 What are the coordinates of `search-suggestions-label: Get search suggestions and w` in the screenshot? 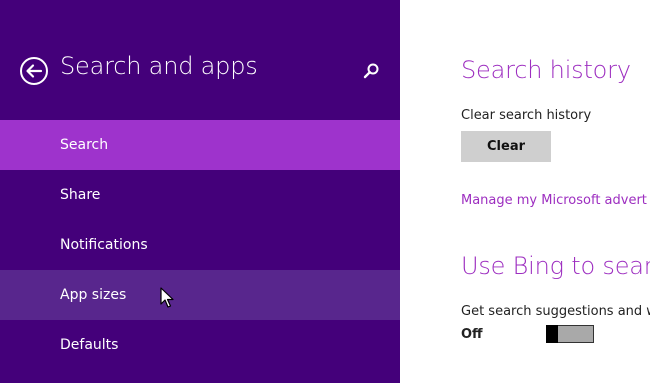 It's located at (555, 311).